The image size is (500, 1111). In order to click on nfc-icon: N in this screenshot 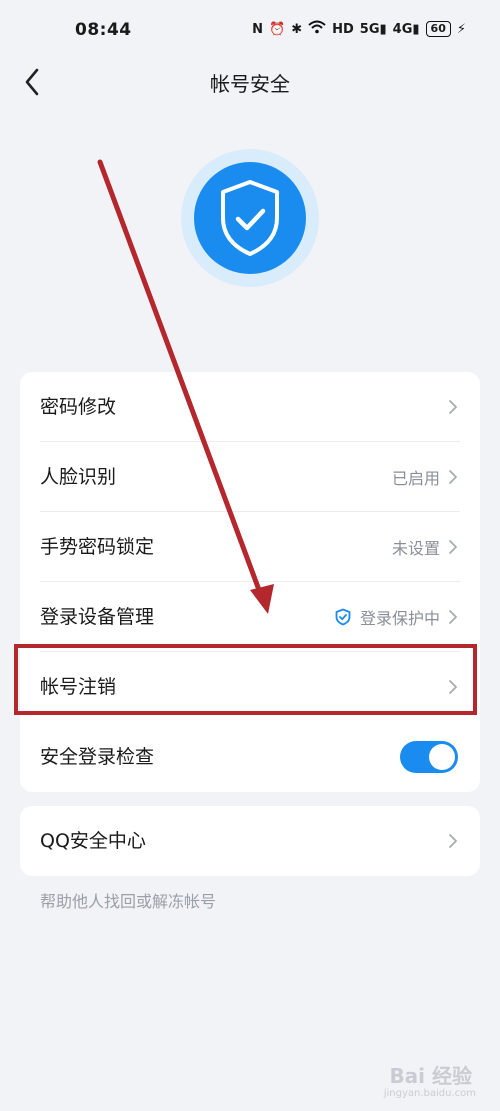, I will do `click(258, 29)`.